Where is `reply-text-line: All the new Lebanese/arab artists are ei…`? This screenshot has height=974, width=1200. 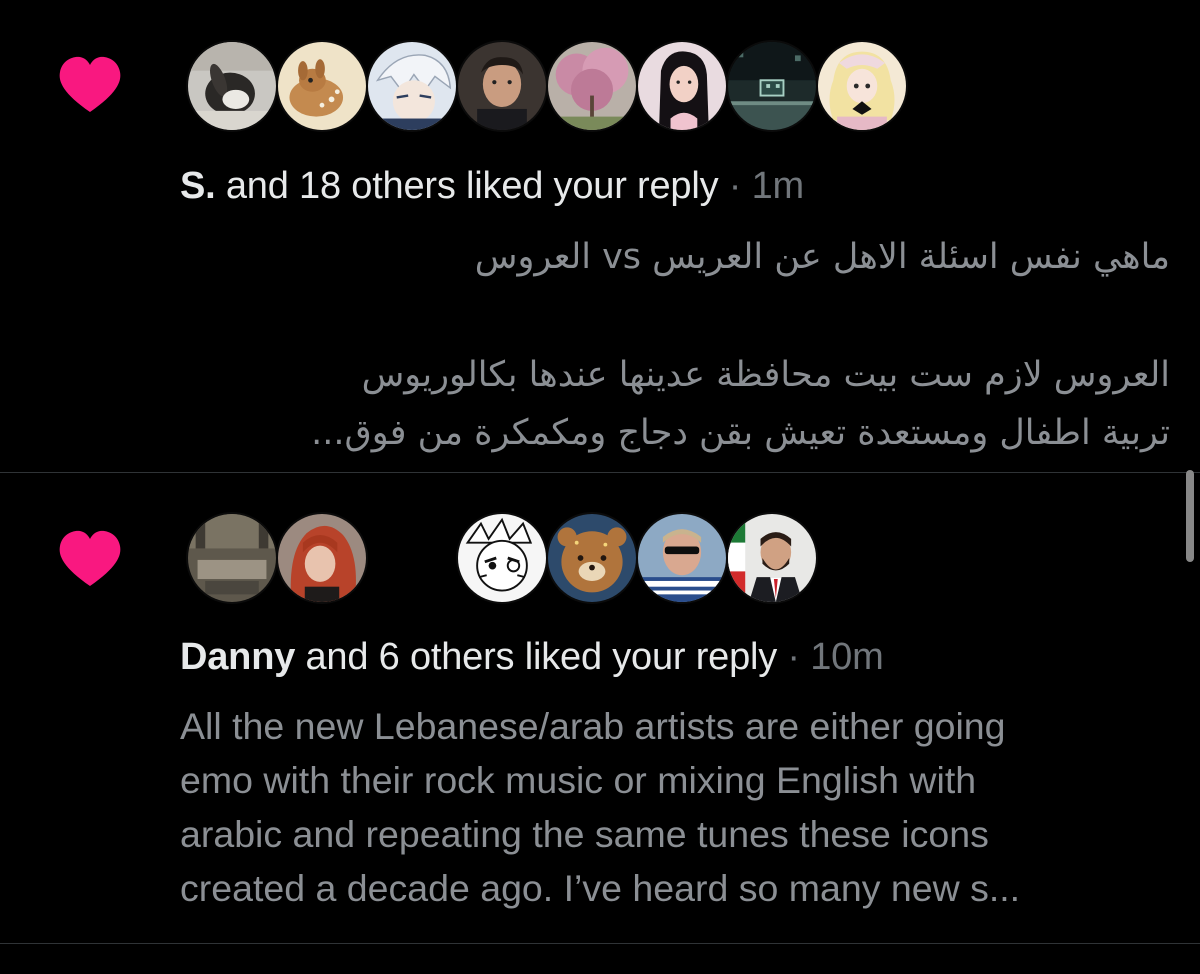
reply-text-line: All the new Lebanese/arab artists are ei… is located at coordinates (593, 726).